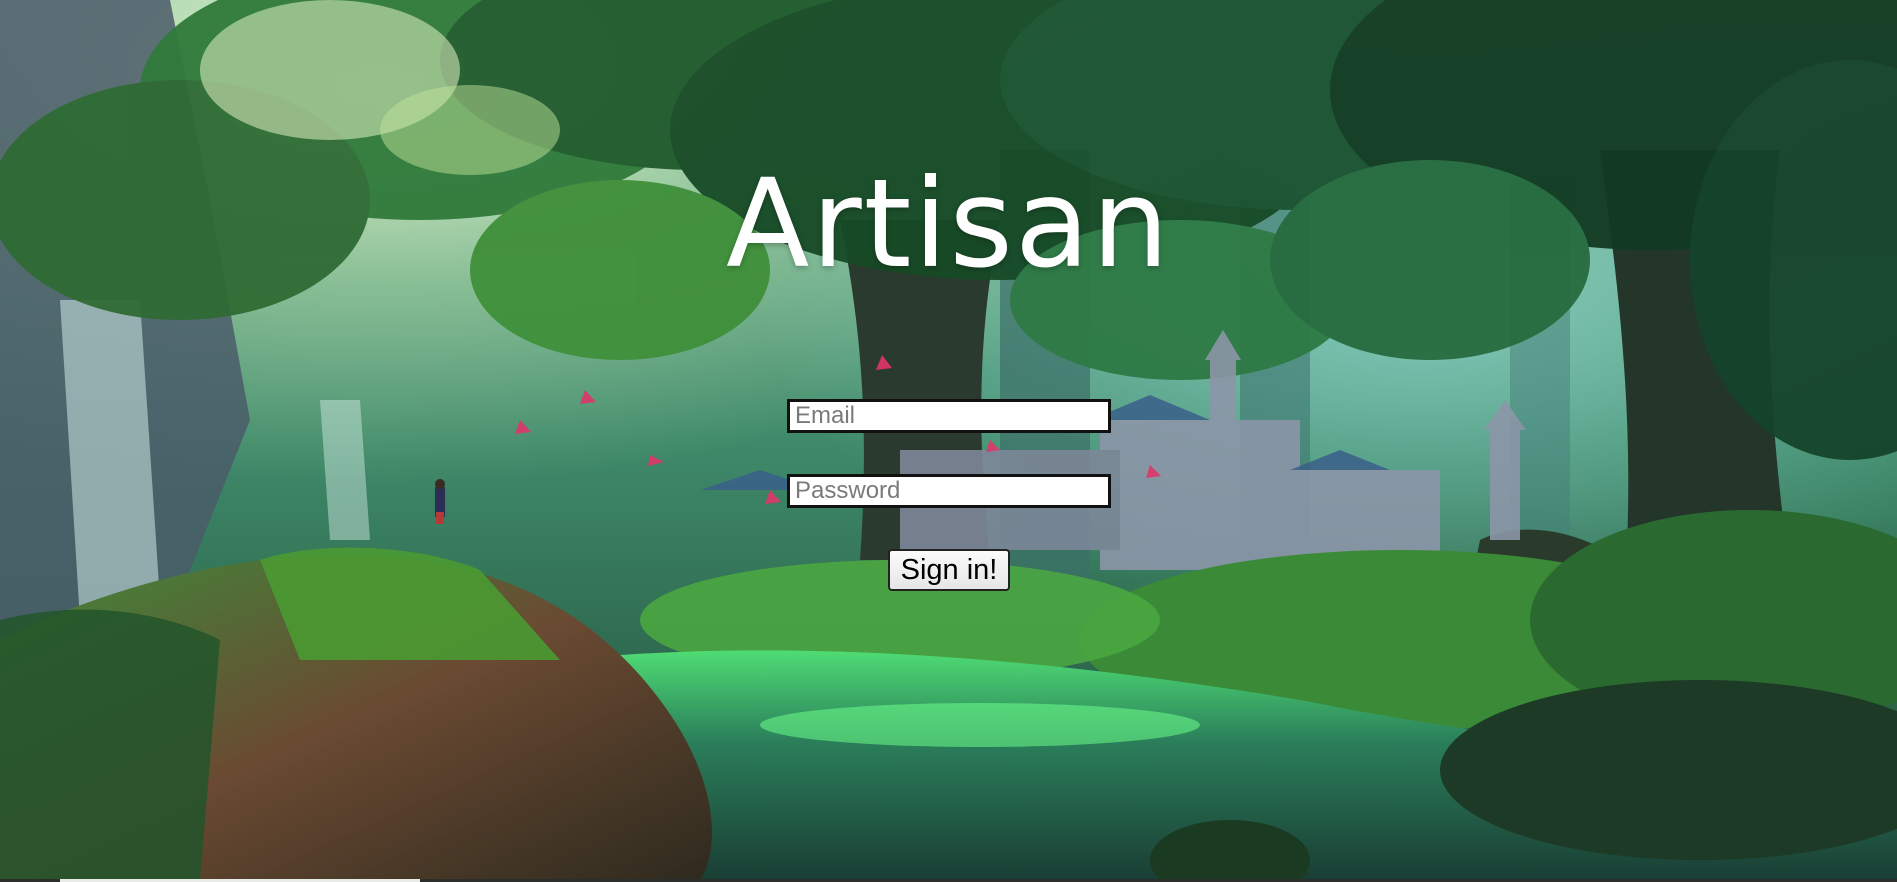 Image resolution: width=1897 pixels, height=882 pixels. What do you see at coordinates (949, 416) in the screenshot?
I see `email-input` at bounding box center [949, 416].